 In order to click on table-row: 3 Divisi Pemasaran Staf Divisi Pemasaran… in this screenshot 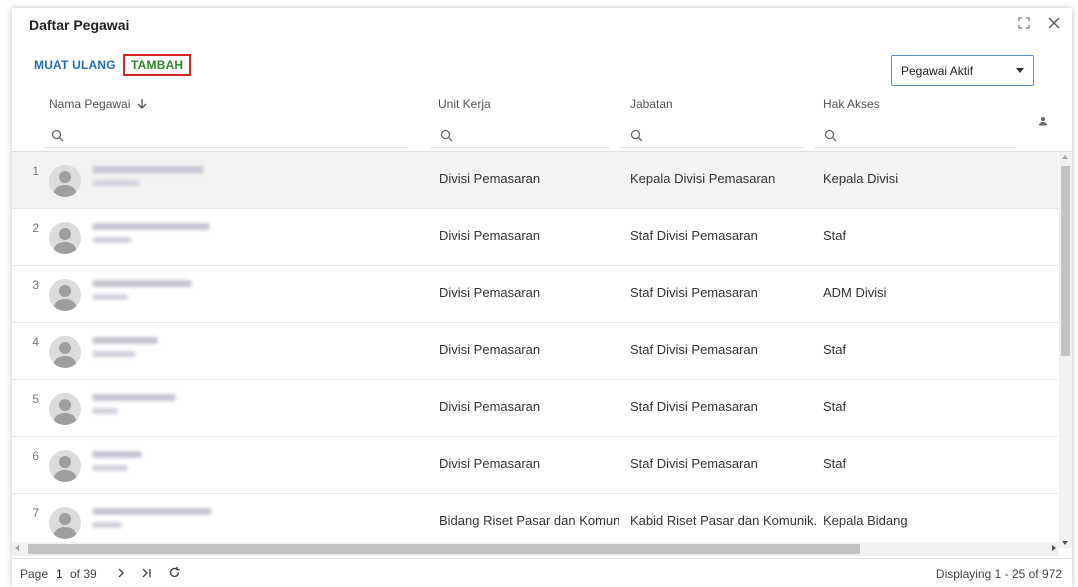, I will do `click(535, 294)`.